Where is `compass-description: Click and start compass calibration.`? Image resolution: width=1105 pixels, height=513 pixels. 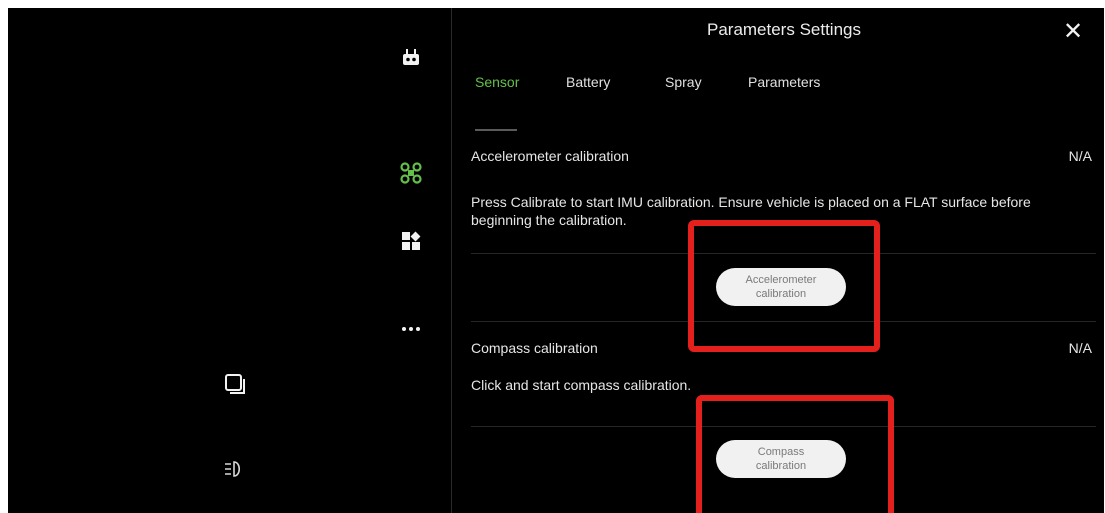
compass-description: Click and start compass calibration. is located at coordinates (581, 385).